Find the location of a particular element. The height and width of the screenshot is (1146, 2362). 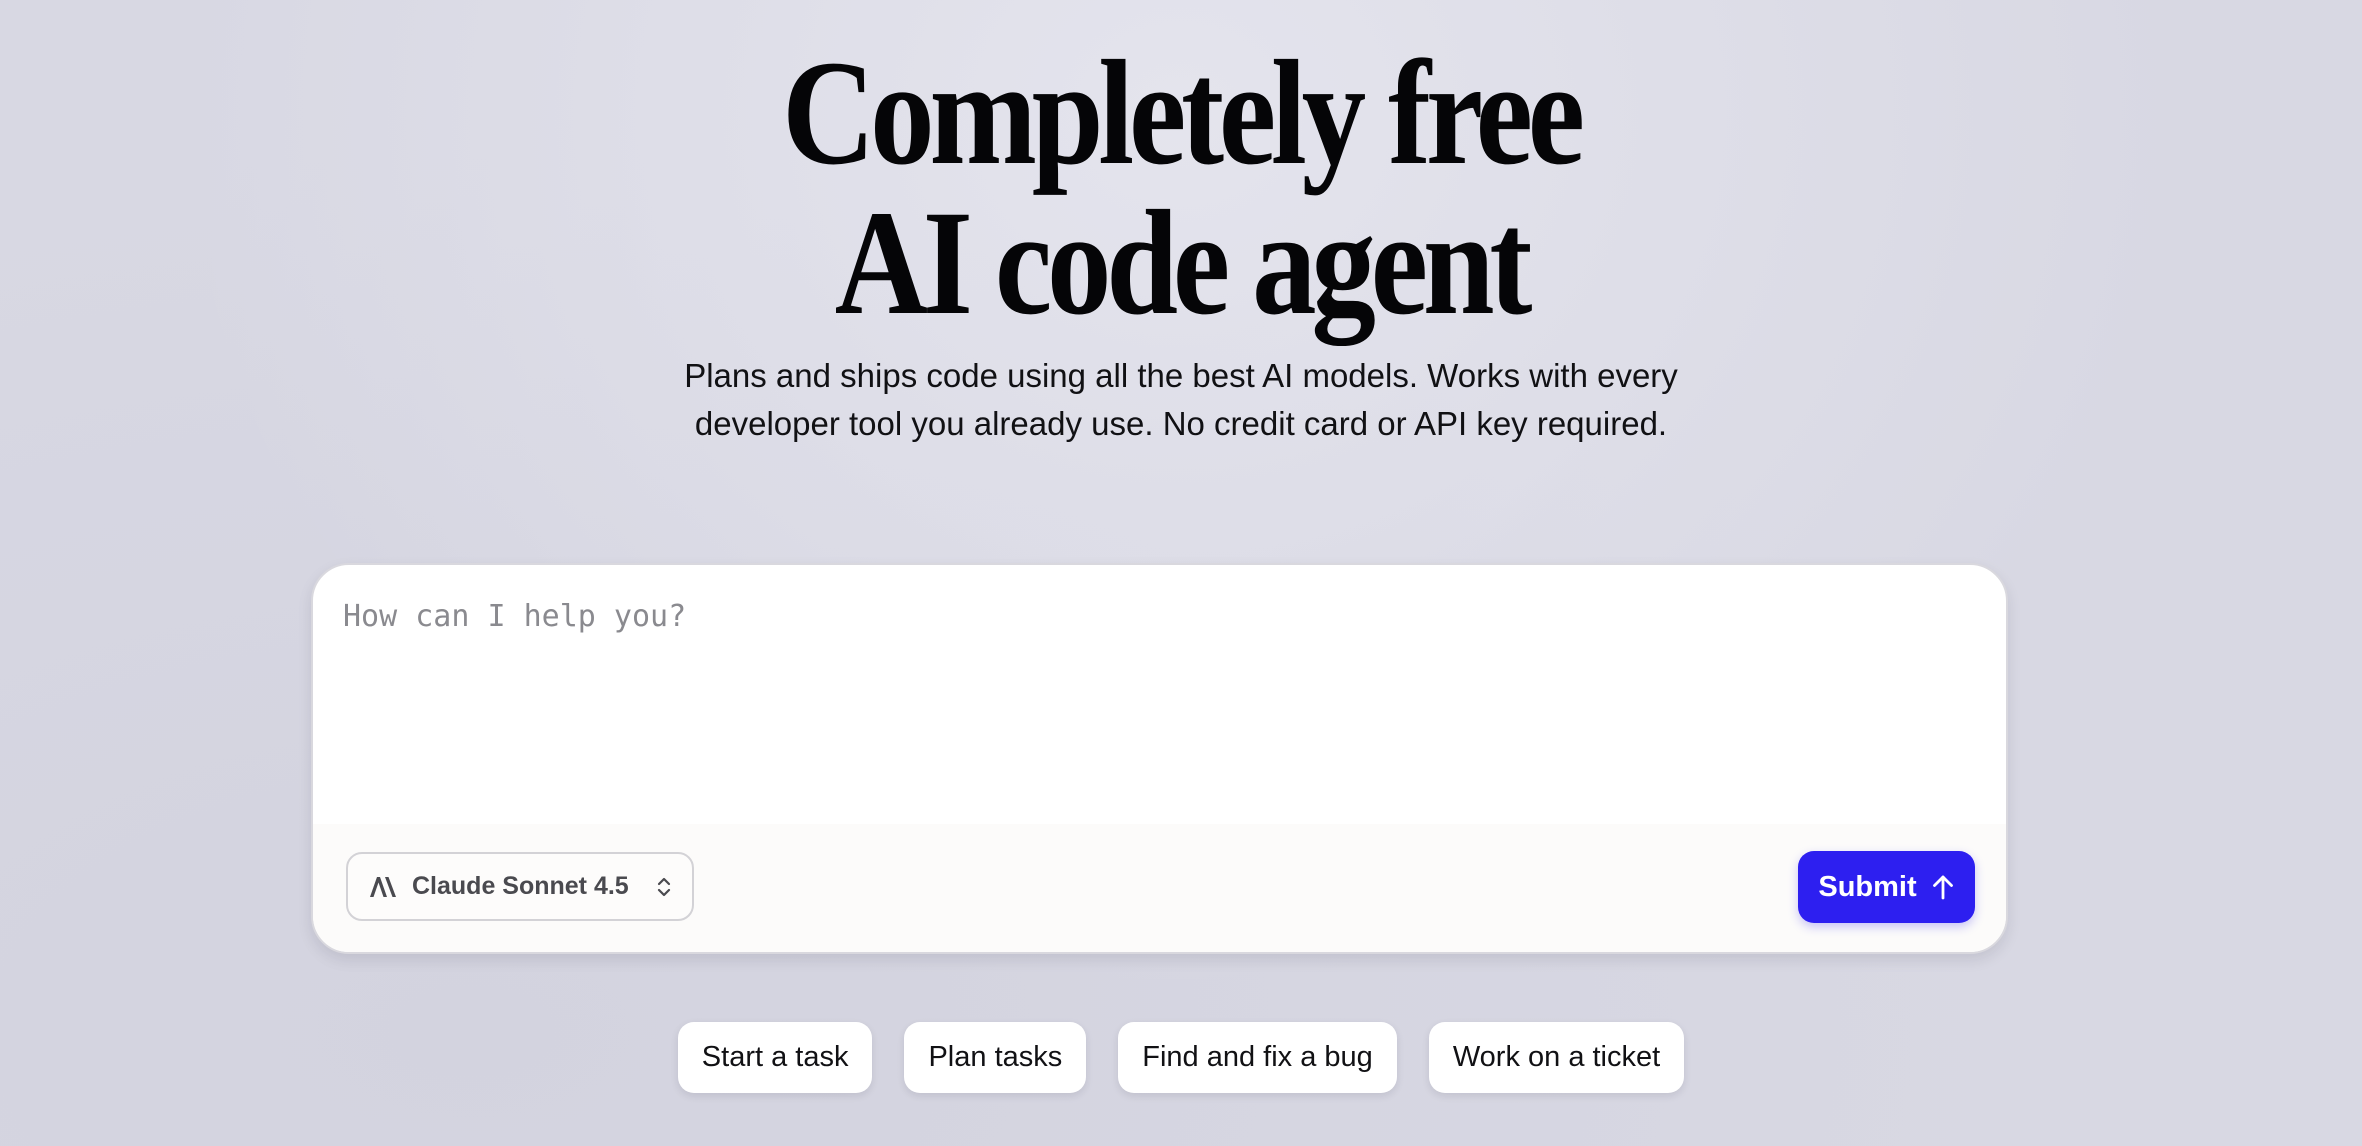

headline-line-1: Completely free is located at coordinates (1183, 113).